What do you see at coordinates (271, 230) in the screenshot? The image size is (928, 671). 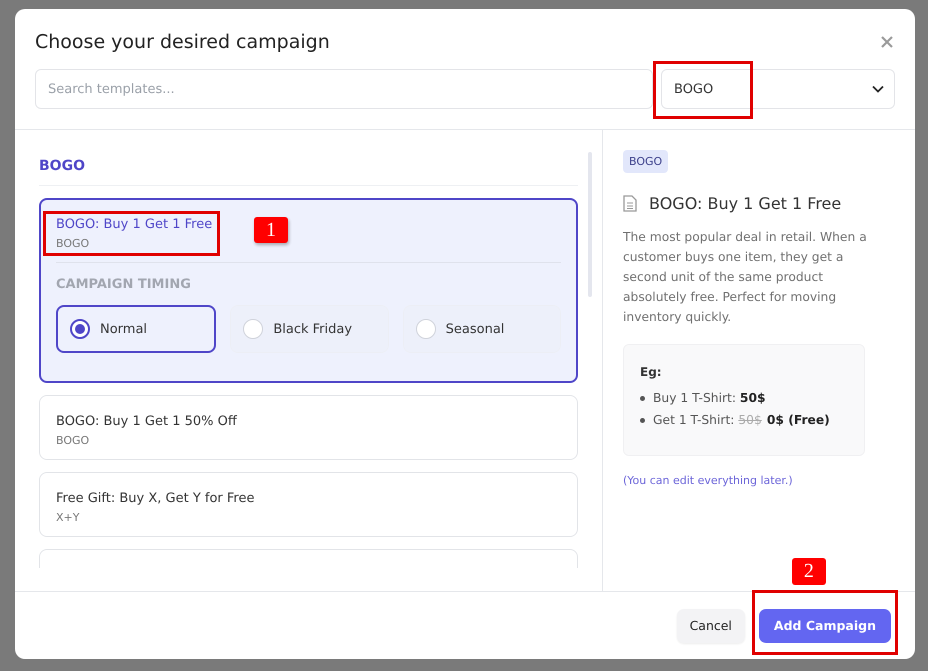 I see `callout-badge: 1` at bounding box center [271, 230].